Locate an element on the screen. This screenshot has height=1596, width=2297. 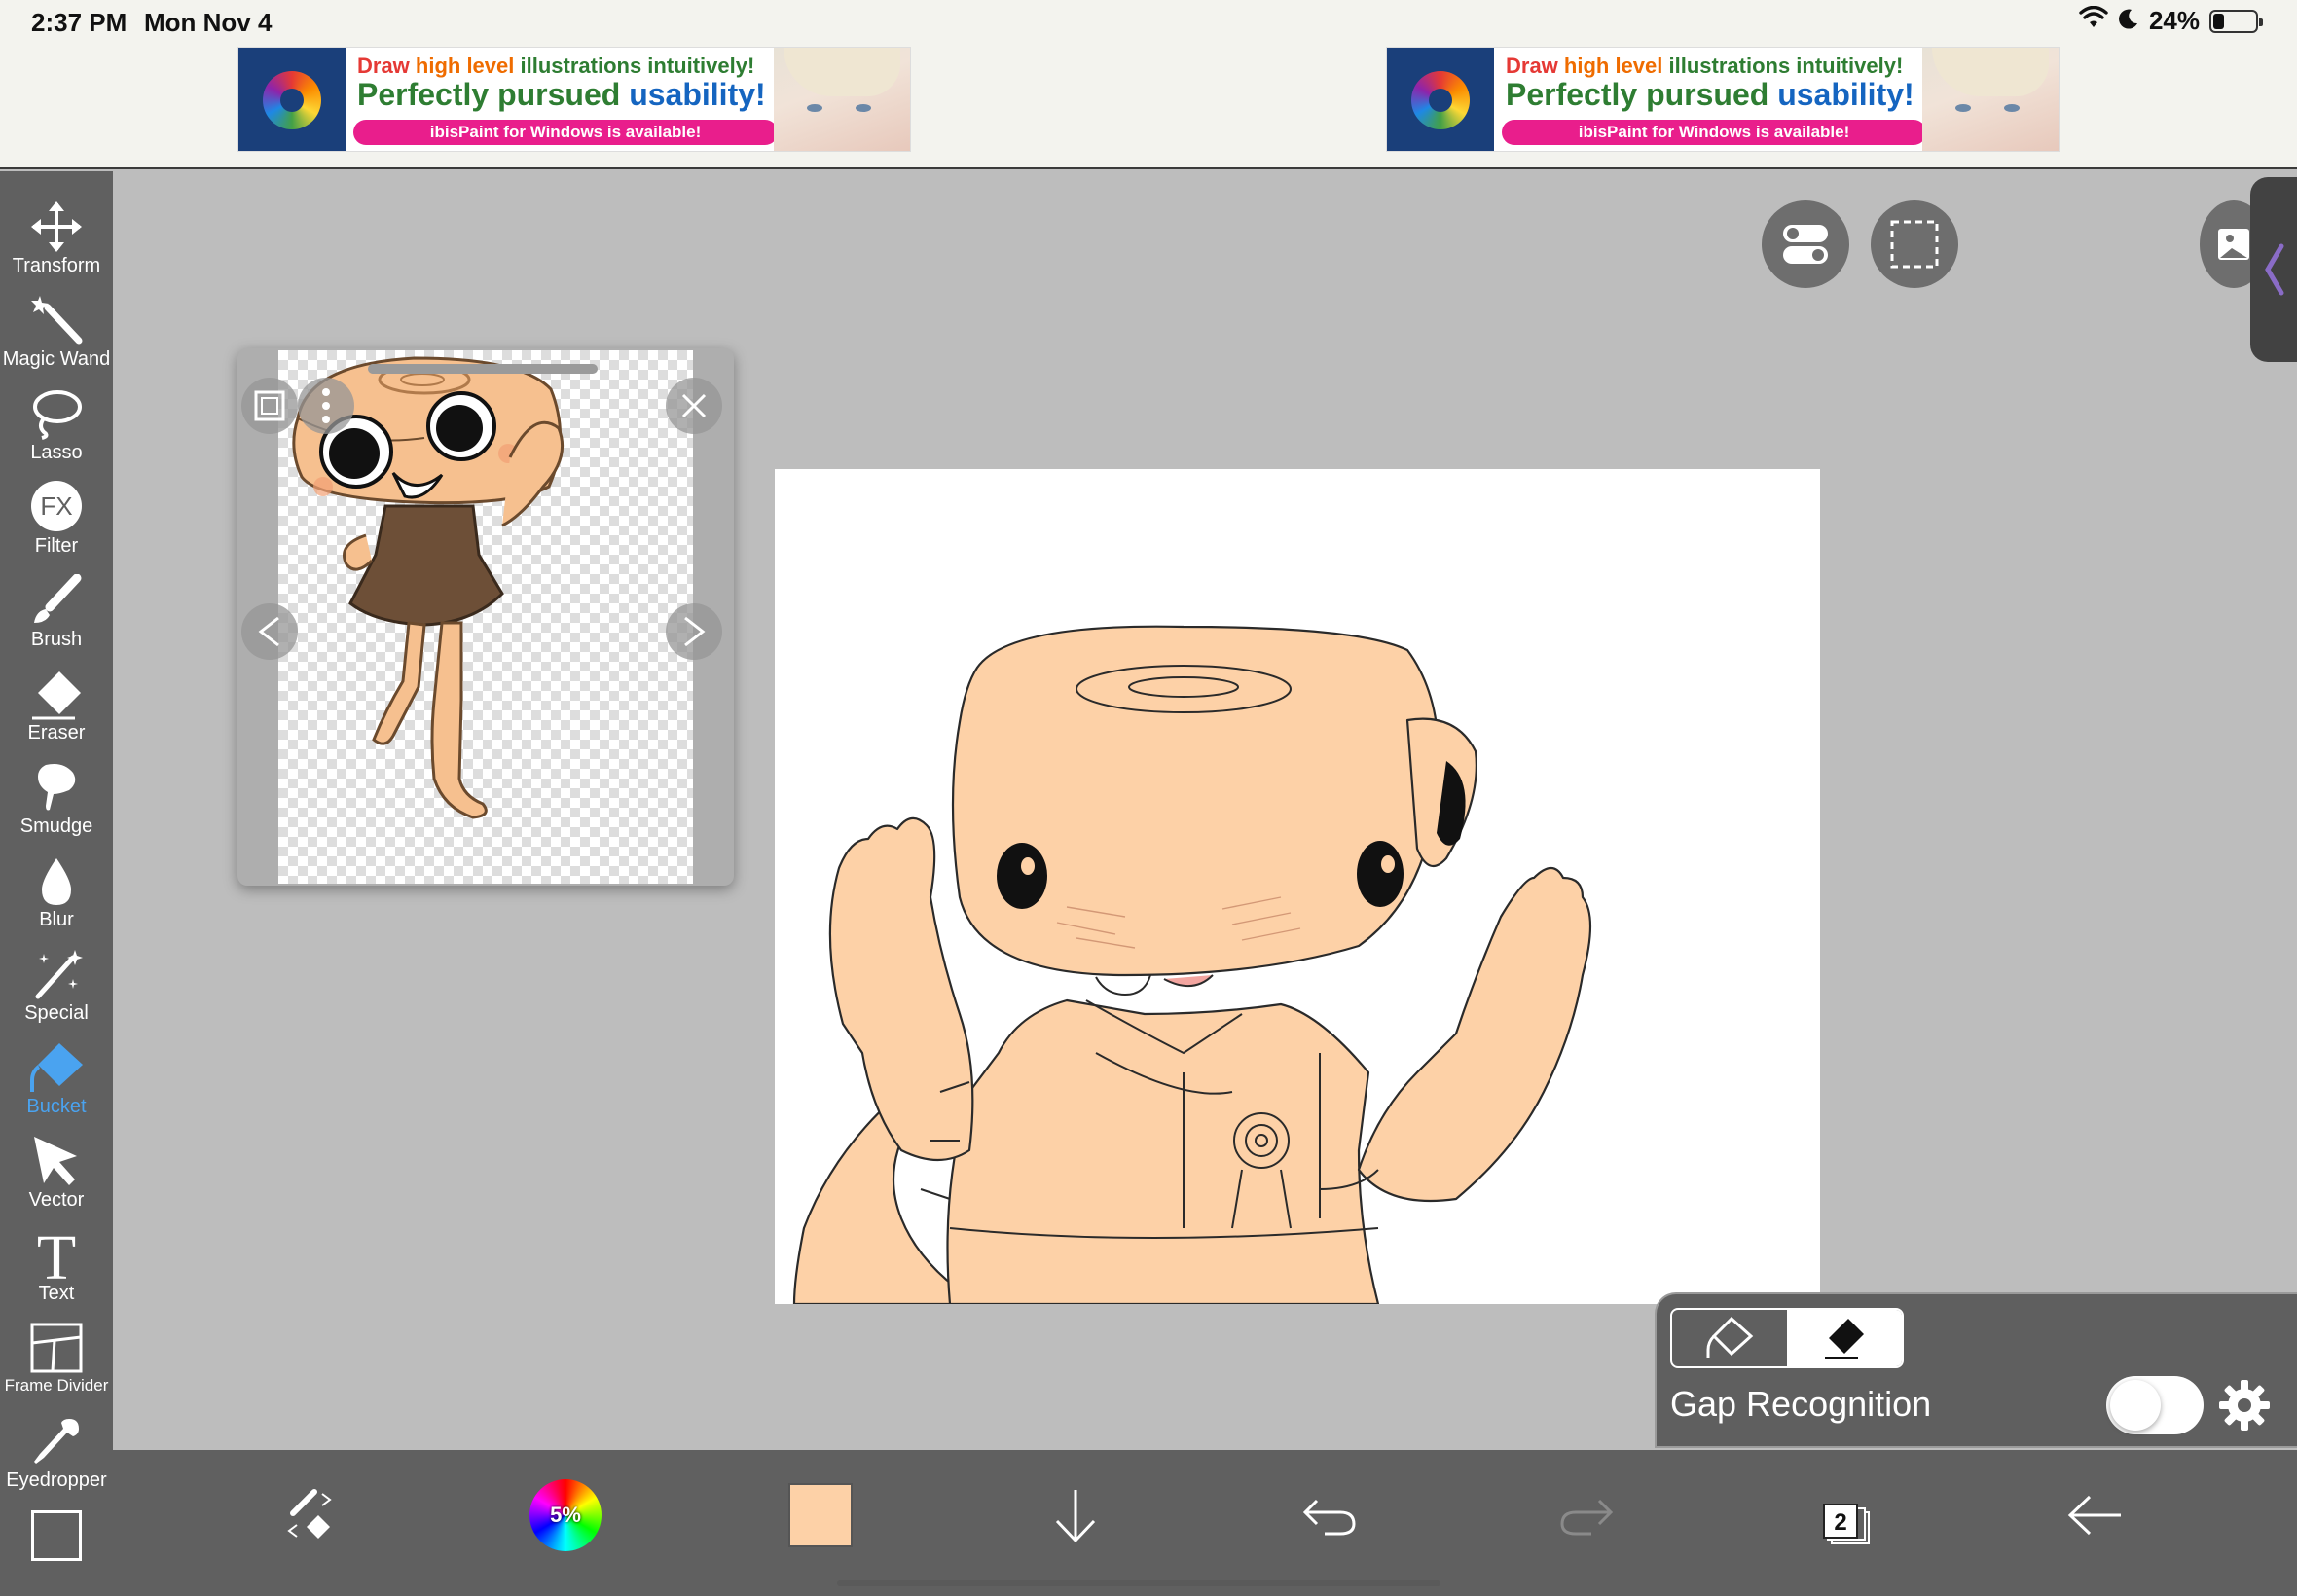
svg-text: T is located at coordinates (56, 1252).